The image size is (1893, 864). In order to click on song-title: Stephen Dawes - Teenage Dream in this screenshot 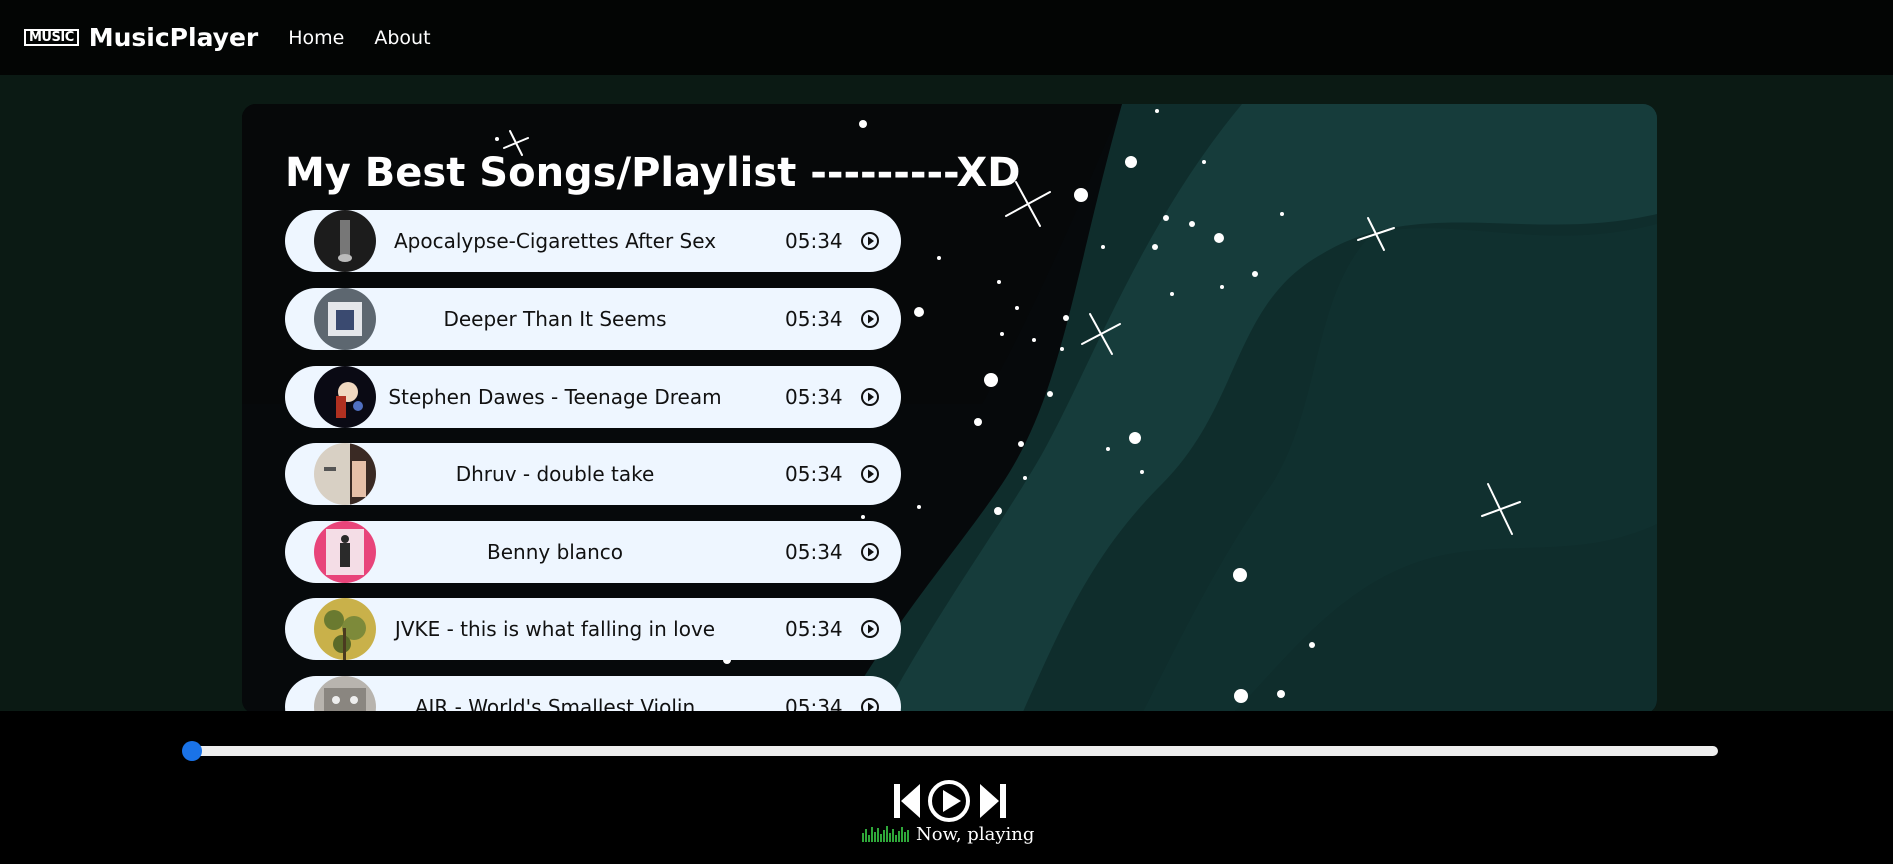, I will do `click(555, 397)`.